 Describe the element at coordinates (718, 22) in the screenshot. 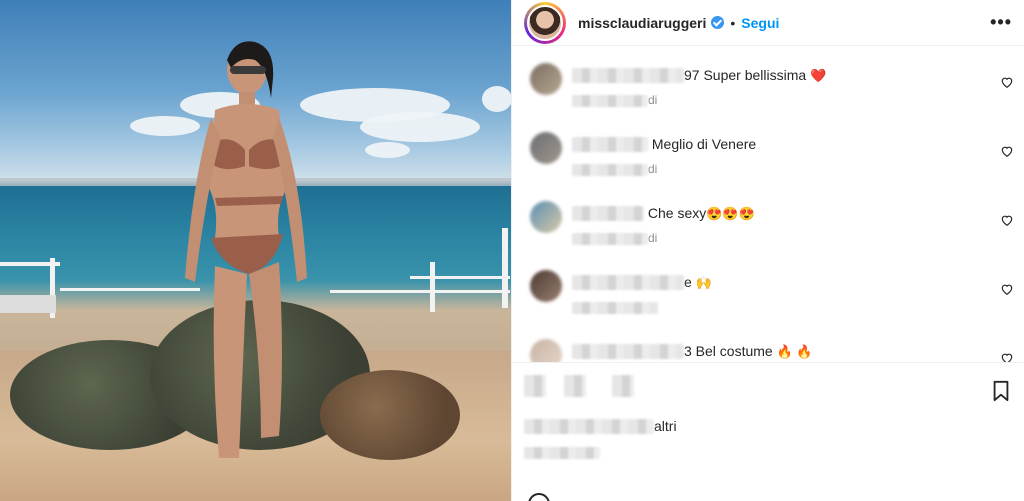

I see `verified-icon` at that location.